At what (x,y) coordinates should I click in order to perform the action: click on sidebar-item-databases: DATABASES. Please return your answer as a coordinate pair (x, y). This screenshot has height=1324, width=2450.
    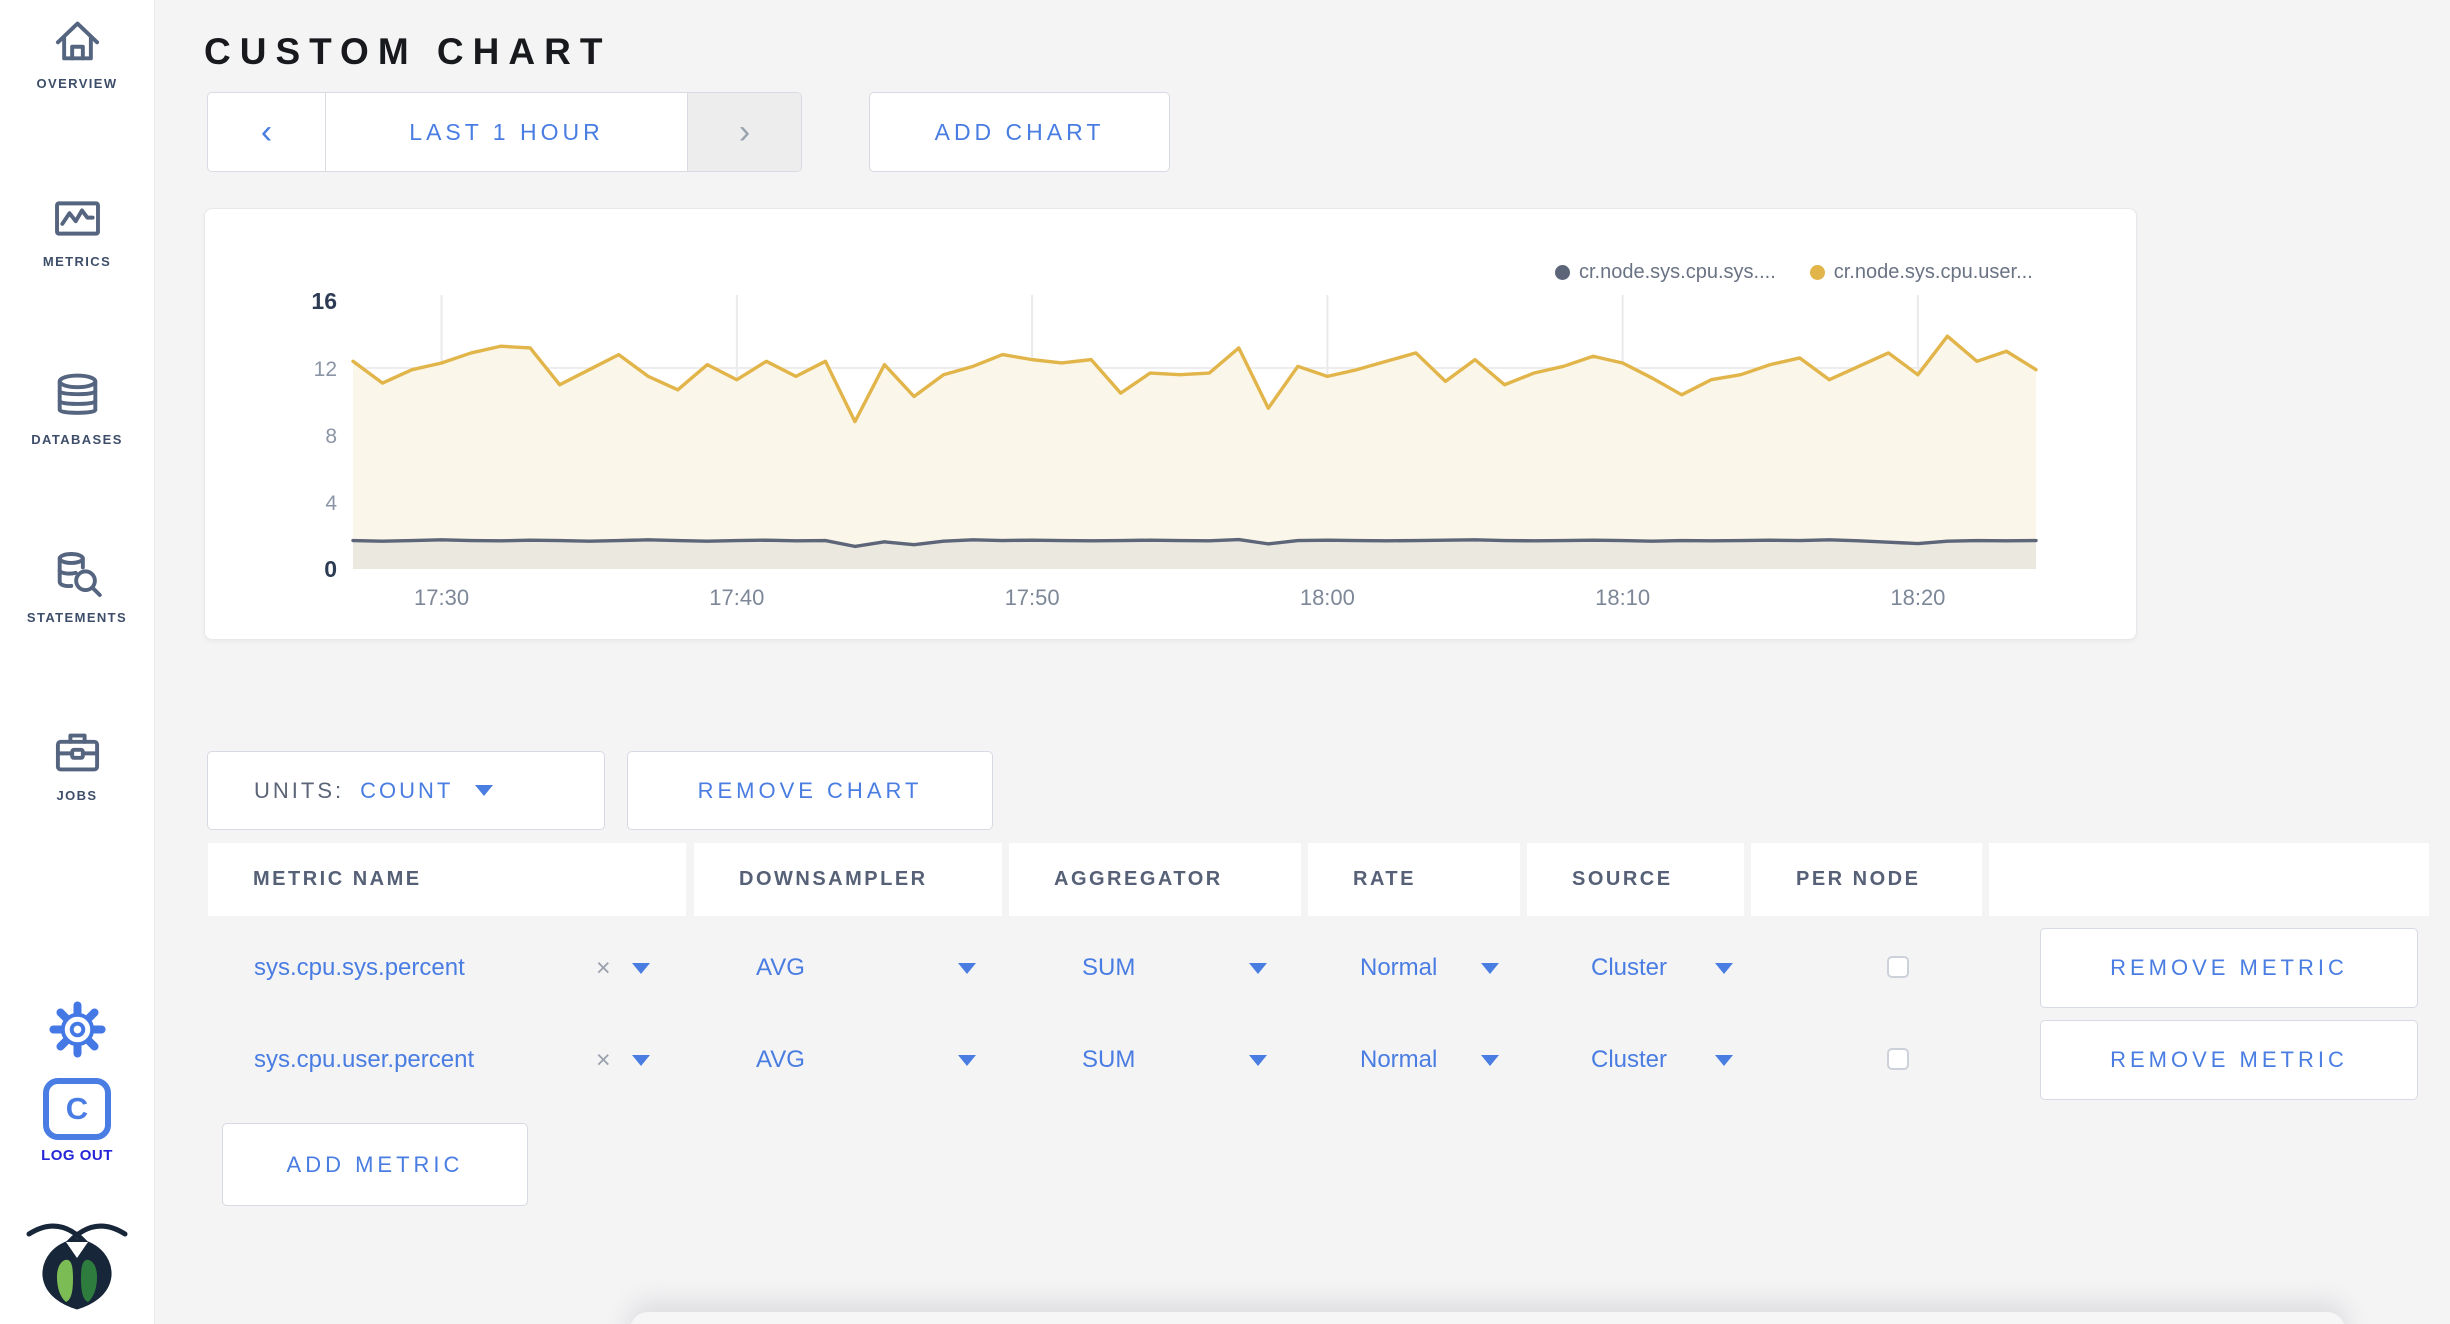
    Looking at the image, I should click on (77, 407).